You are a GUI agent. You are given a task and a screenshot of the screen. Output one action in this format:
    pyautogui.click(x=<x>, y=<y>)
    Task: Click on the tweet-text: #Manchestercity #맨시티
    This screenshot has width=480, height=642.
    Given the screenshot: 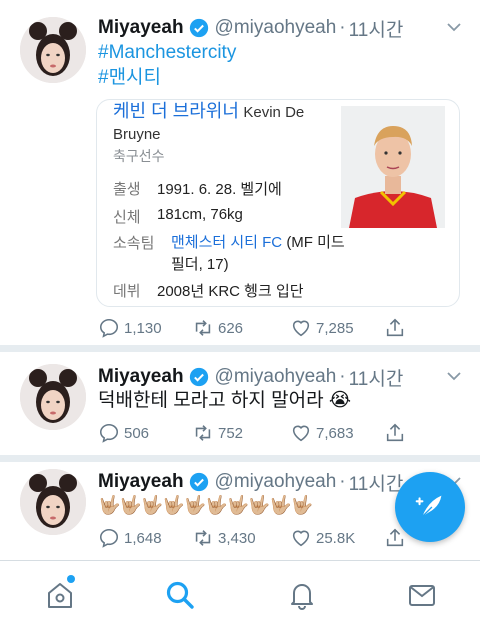 What is the action you would take?
    pyautogui.click(x=167, y=65)
    